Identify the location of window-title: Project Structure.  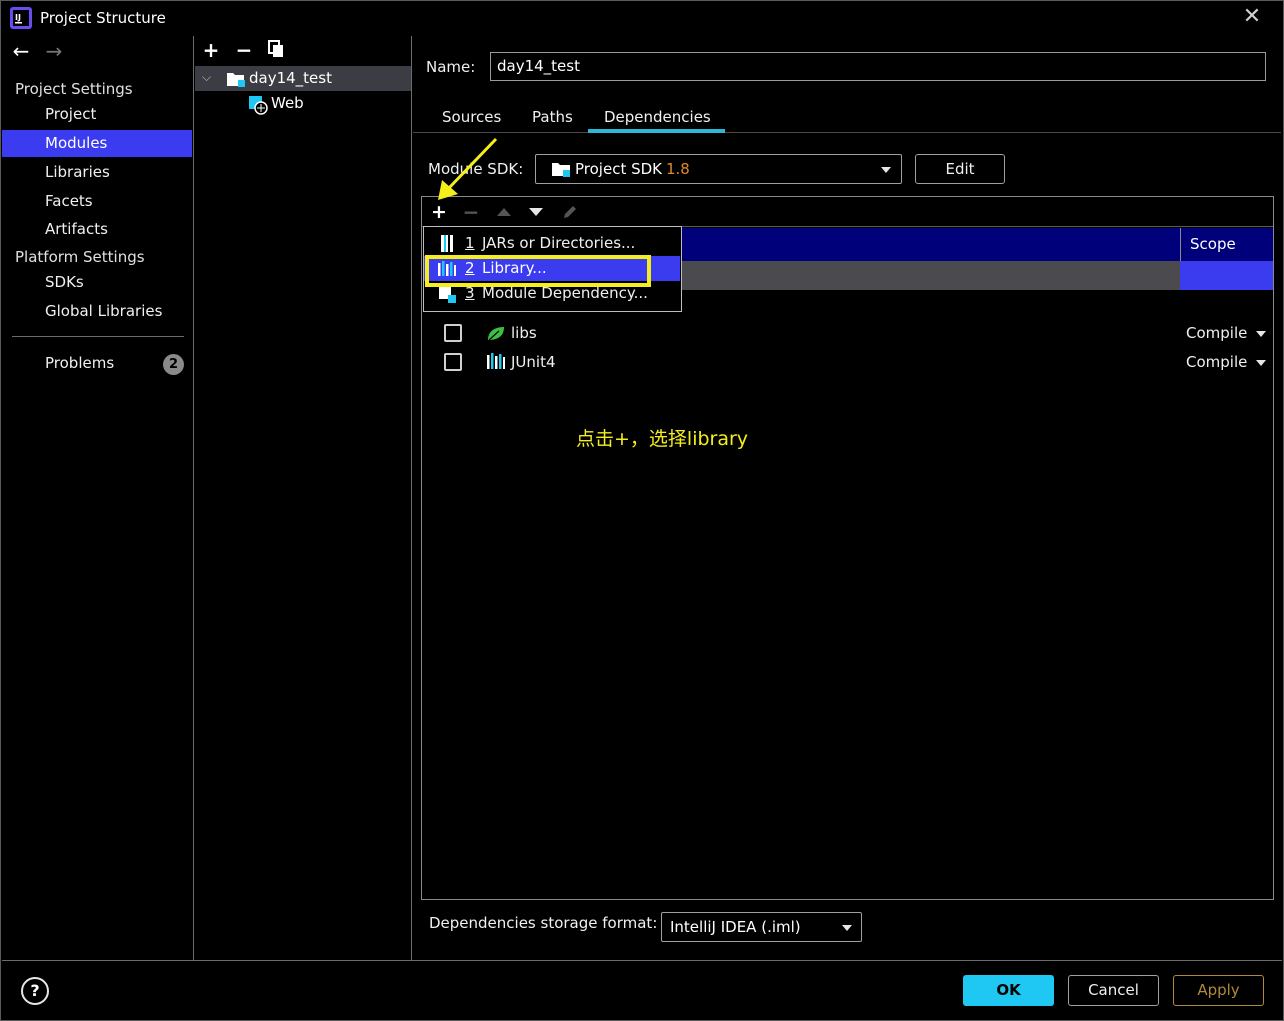
(103, 18).